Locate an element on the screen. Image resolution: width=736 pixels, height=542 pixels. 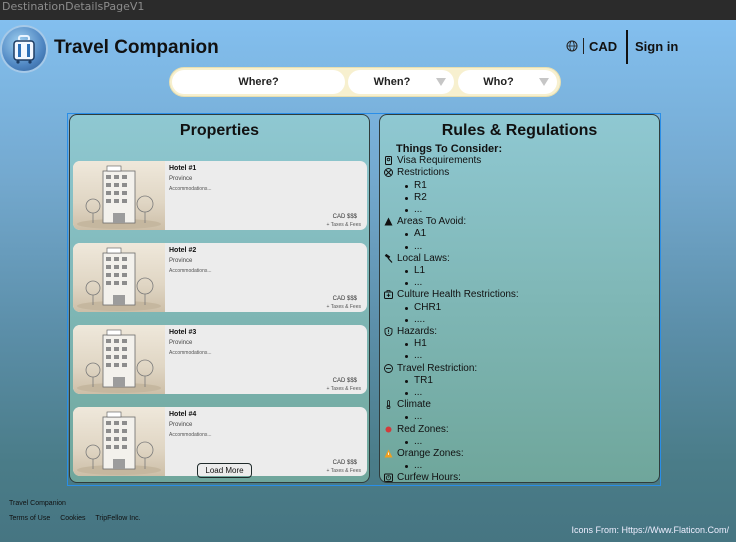
hotel-name: Hotel #4 is located at coordinates (183, 414).